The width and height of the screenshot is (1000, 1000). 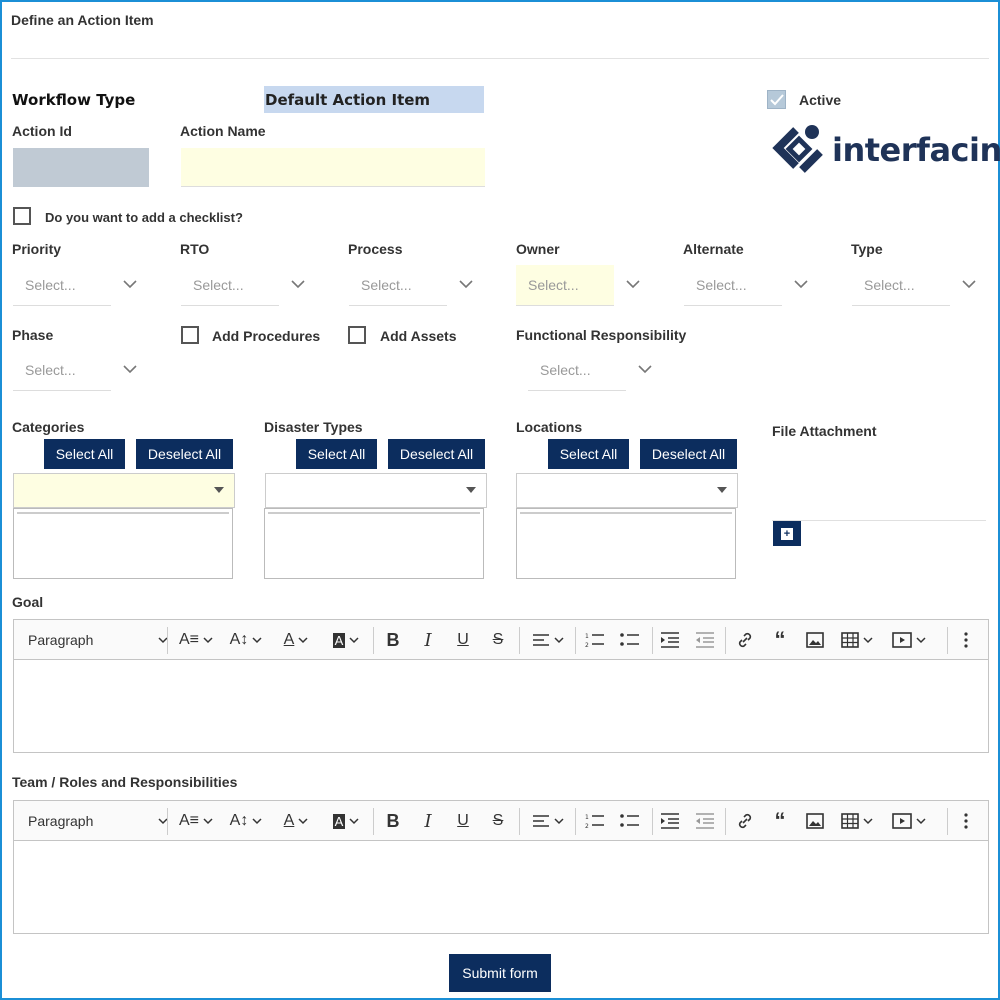 What do you see at coordinates (195, 249) in the screenshot?
I see `rto-label: RTO` at bounding box center [195, 249].